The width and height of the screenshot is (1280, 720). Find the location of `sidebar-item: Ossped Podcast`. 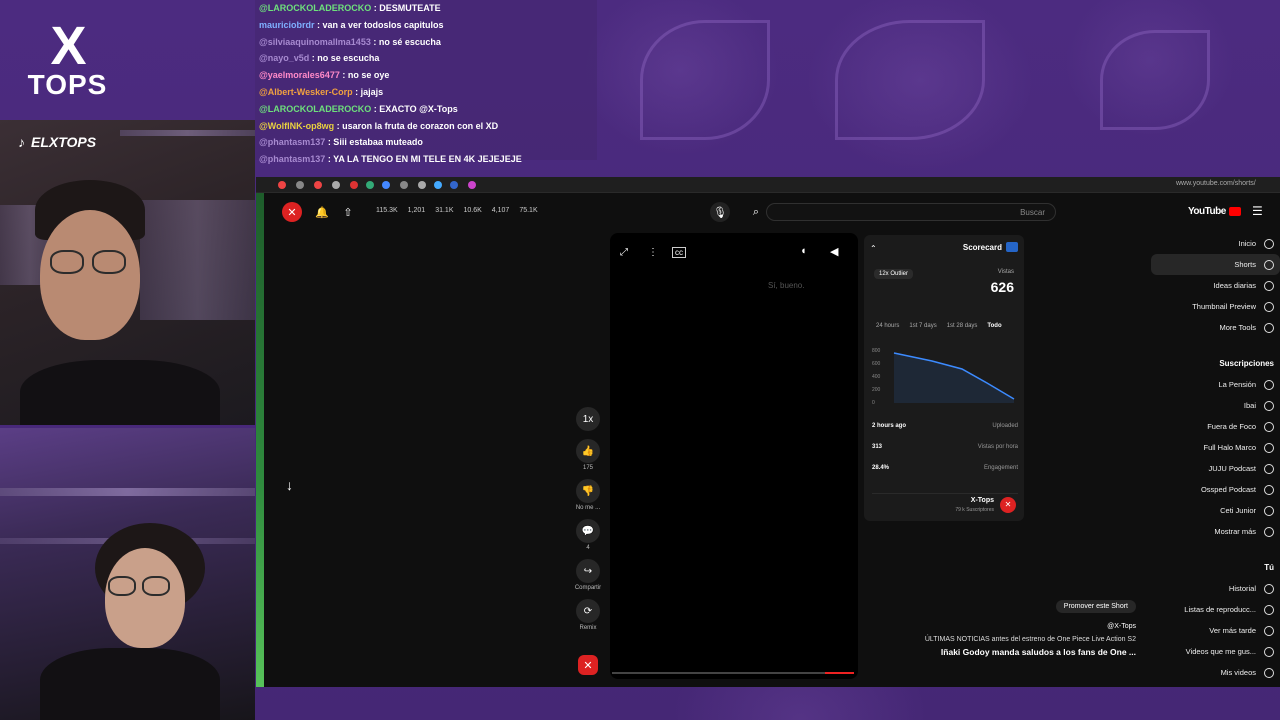

sidebar-item: Ossped Podcast is located at coordinates (1215, 489).